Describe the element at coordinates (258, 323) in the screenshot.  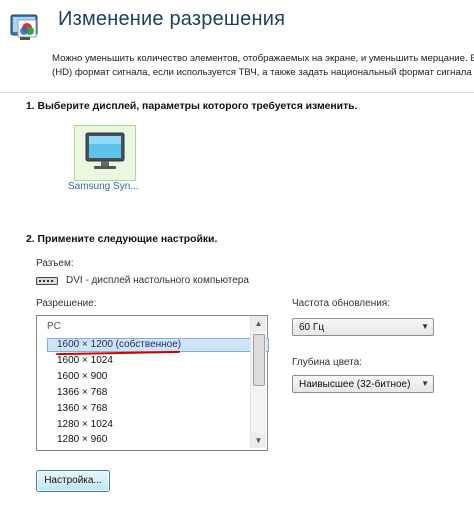
I see `scroll-up-icon: ▲` at that location.